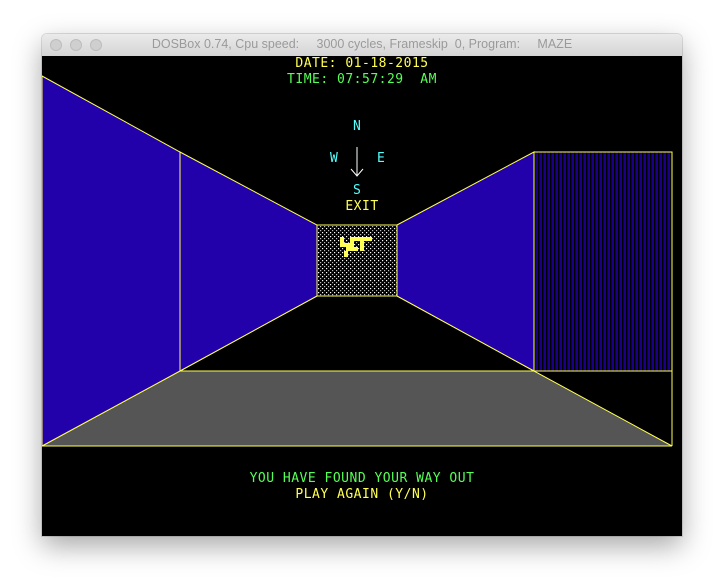 Image resolution: width=724 pixels, height=586 pixels. I want to click on compass-south: S, so click(357, 190).